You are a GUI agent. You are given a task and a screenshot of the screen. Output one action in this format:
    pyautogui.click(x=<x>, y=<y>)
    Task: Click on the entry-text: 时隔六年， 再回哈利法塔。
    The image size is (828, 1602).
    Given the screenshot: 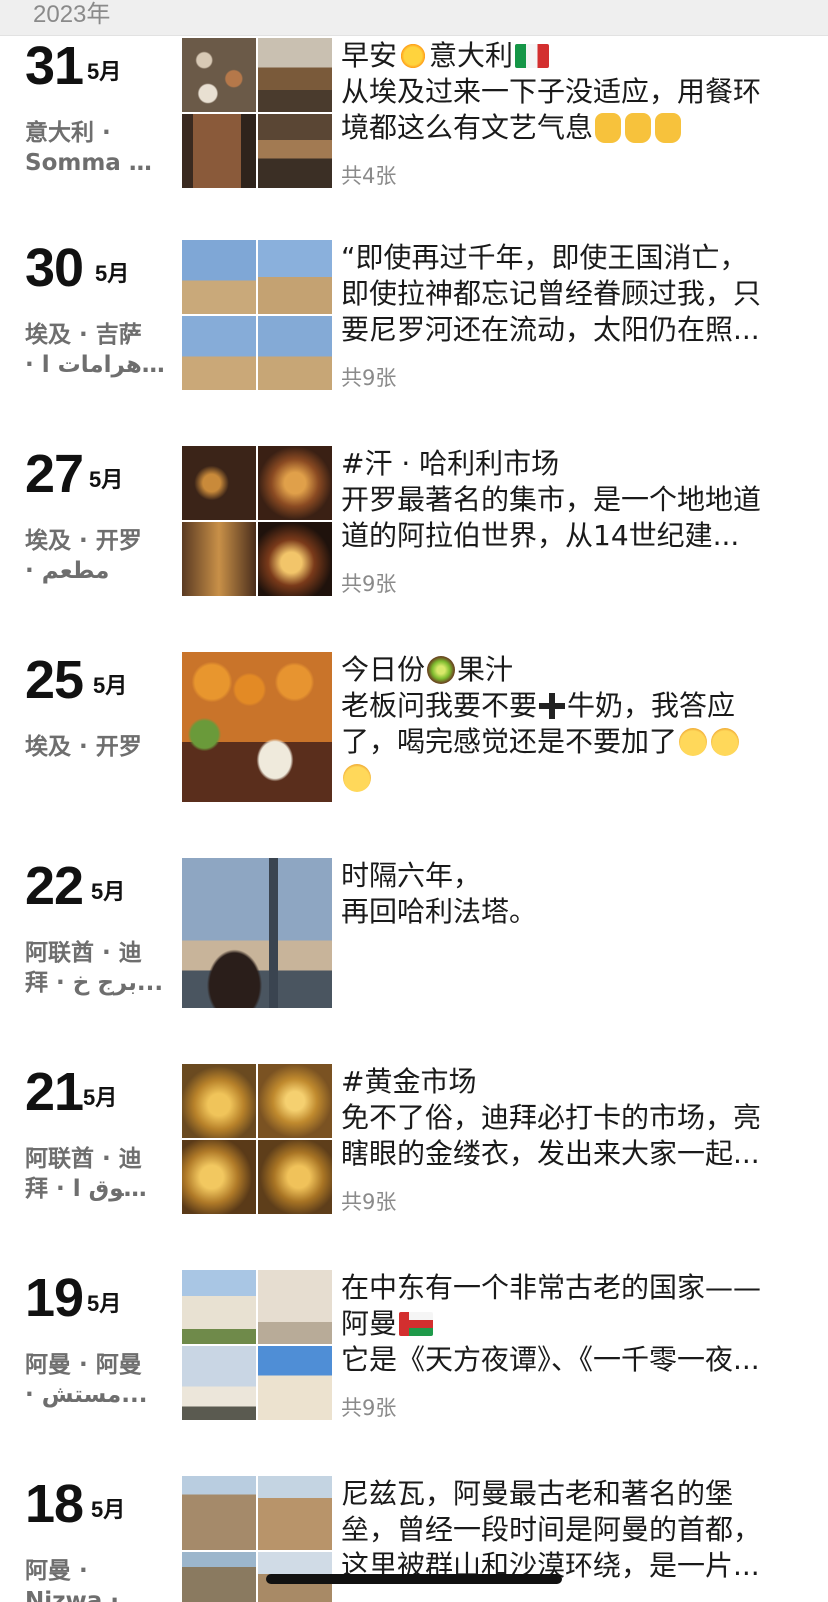 What is the action you would take?
    pyautogui.click(x=439, y=893)
    